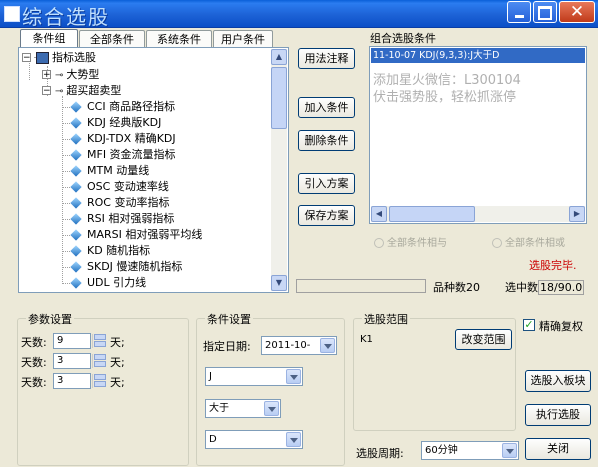 The height and width of the screenshot is (467, 598). Describe the element at coordinates (478, 55) in the screenshot. I see `selected-condition: 11-10-07 KDJ(9,3,3):J大于D` at that location.